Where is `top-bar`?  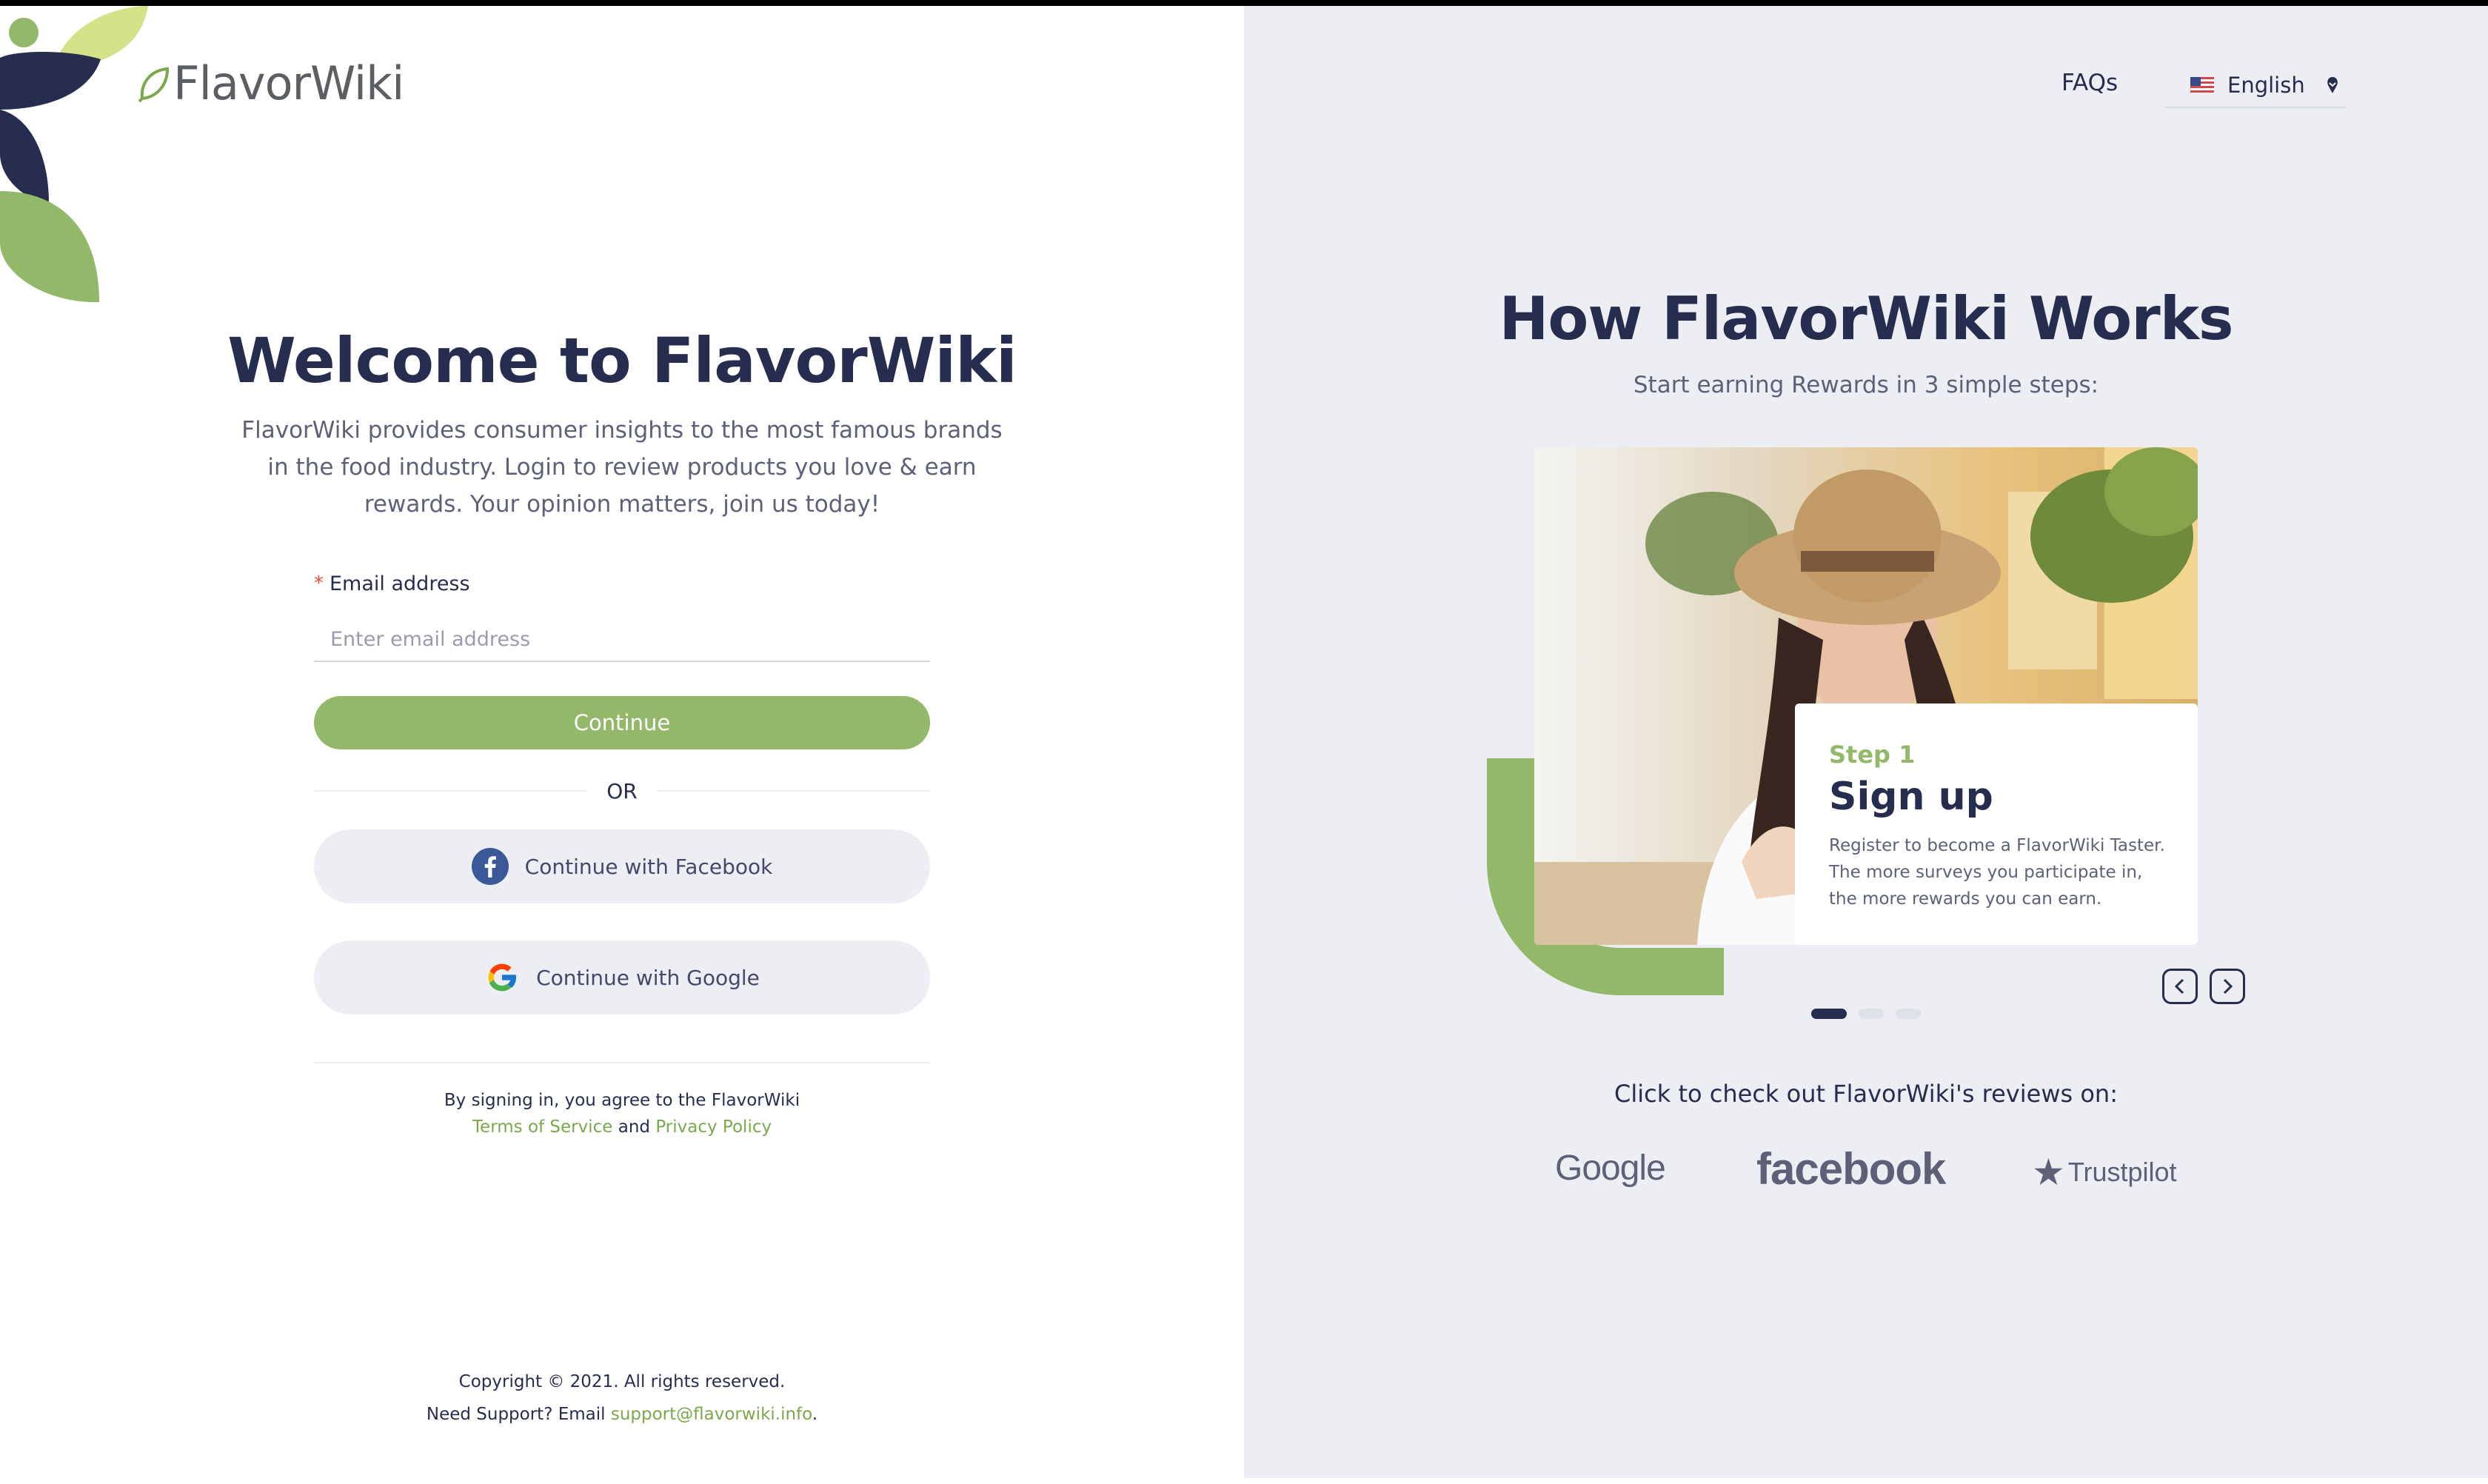 top-bar is located at coordinates (1244, 3).